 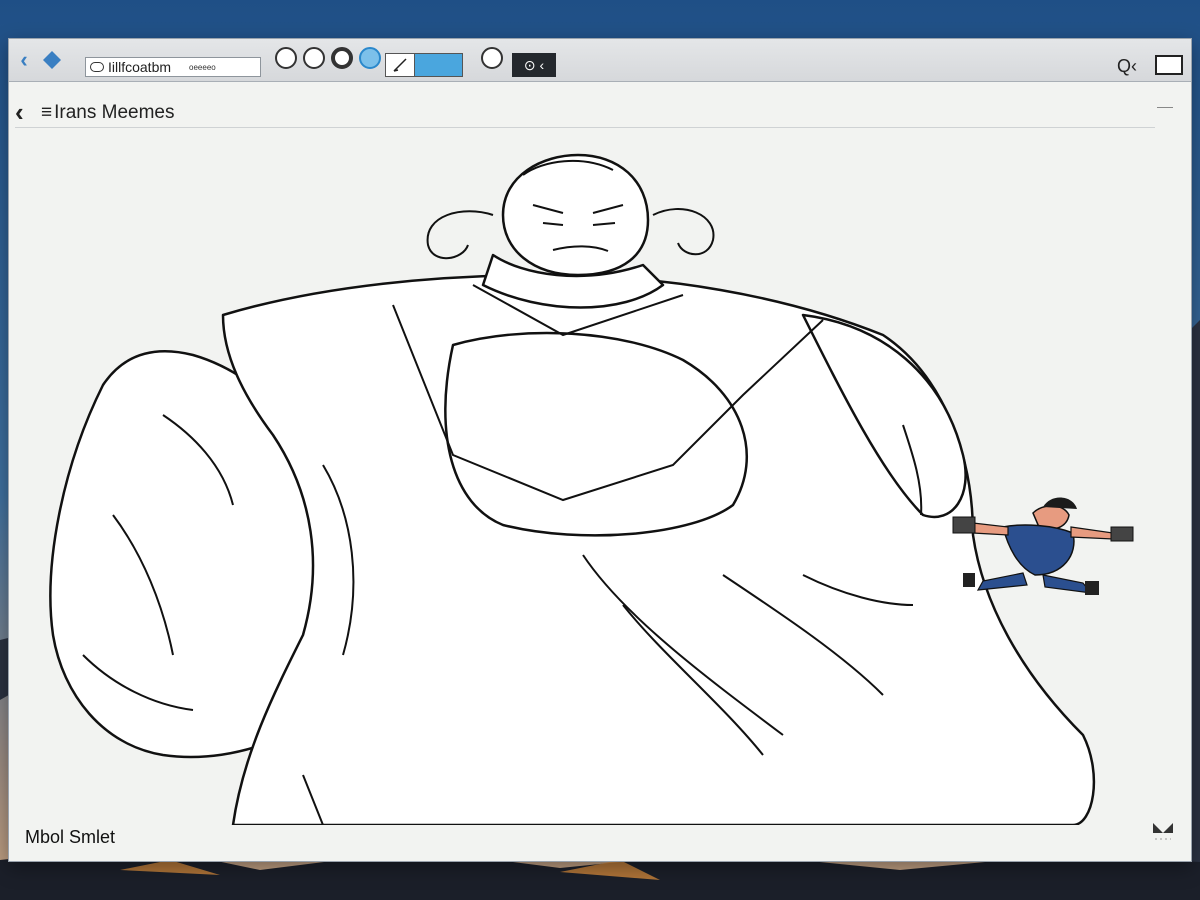 What do you see at coordinates (286, 58) in the screenshot?
I see `circle-tool-icon` at bounding box center [286, 58].